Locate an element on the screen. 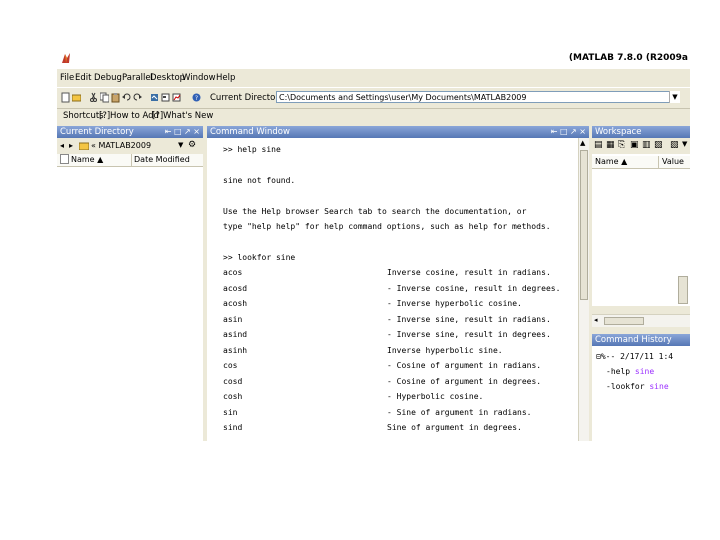 The image size is (720, 540). lookfor-function-name: cosd is located at coordinates (232, 381).